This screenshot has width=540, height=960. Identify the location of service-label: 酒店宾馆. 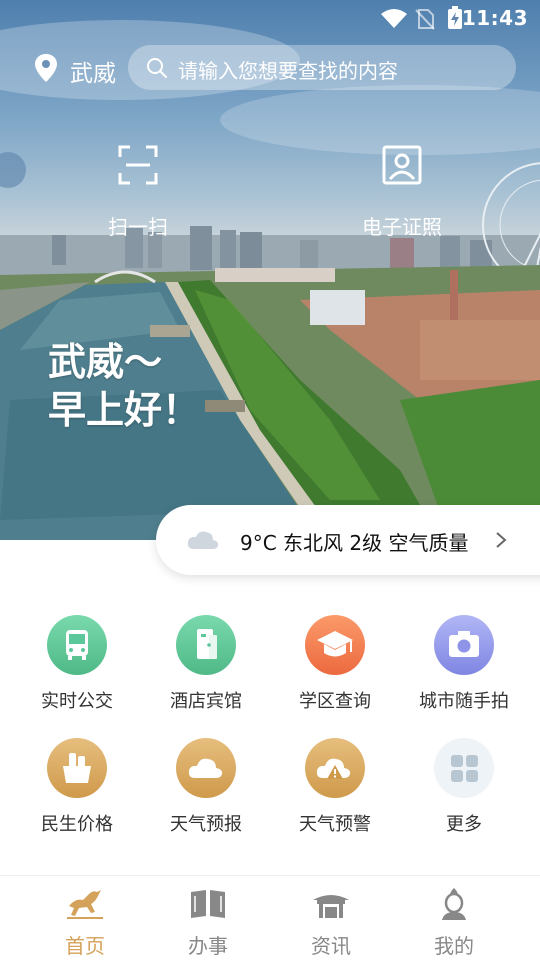
(206, 701).